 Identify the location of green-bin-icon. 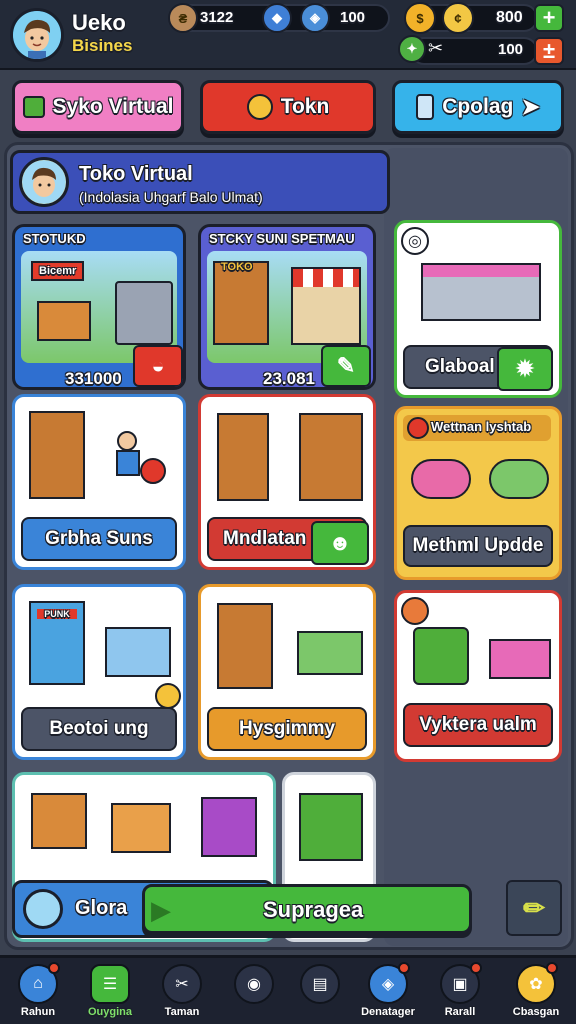
(331, 827).